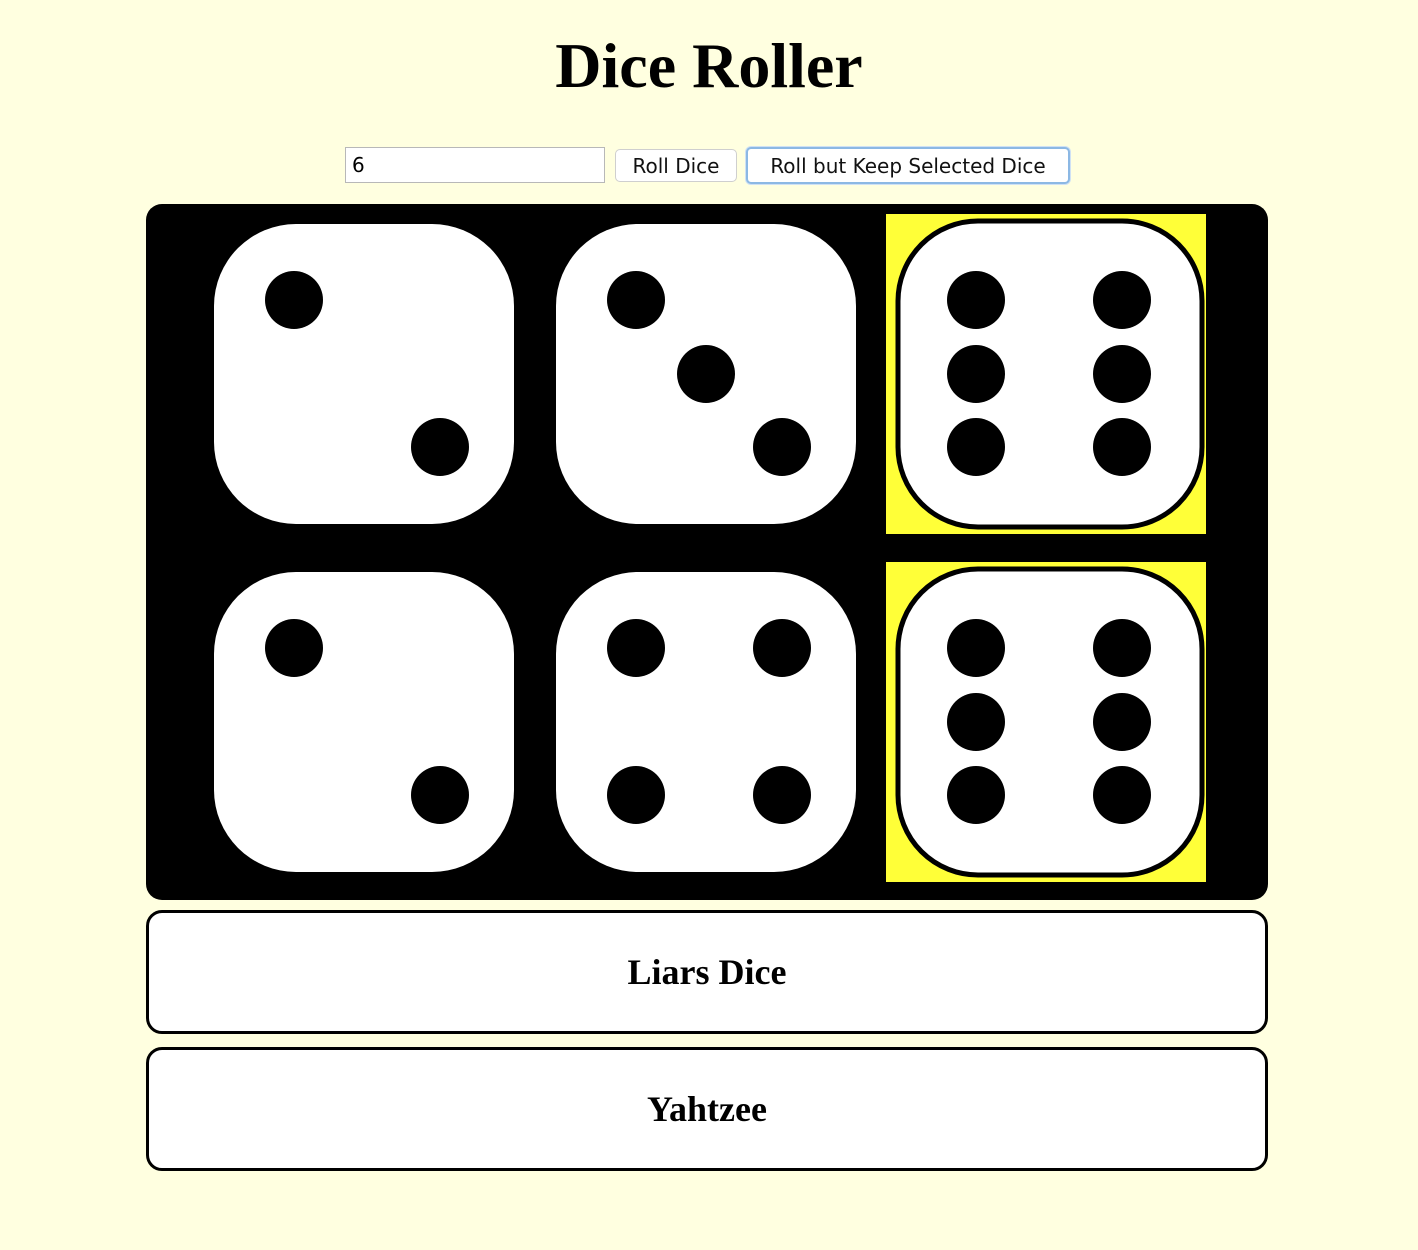  I want to click on die-four, so click(706, 722).